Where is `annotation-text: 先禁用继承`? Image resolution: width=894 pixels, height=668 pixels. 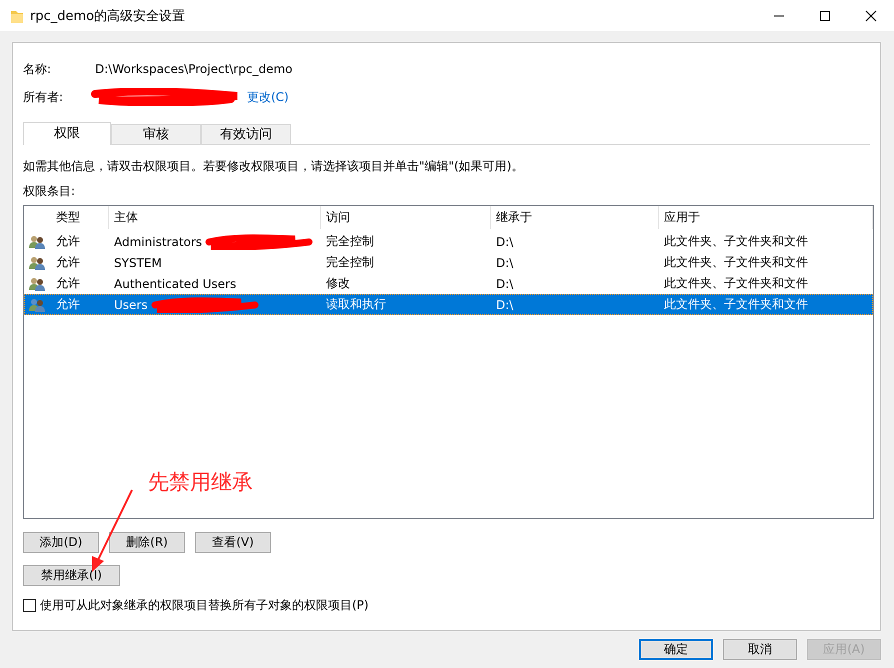
annotation-text: 先禁用继承 is located at coordinates (200, 482).